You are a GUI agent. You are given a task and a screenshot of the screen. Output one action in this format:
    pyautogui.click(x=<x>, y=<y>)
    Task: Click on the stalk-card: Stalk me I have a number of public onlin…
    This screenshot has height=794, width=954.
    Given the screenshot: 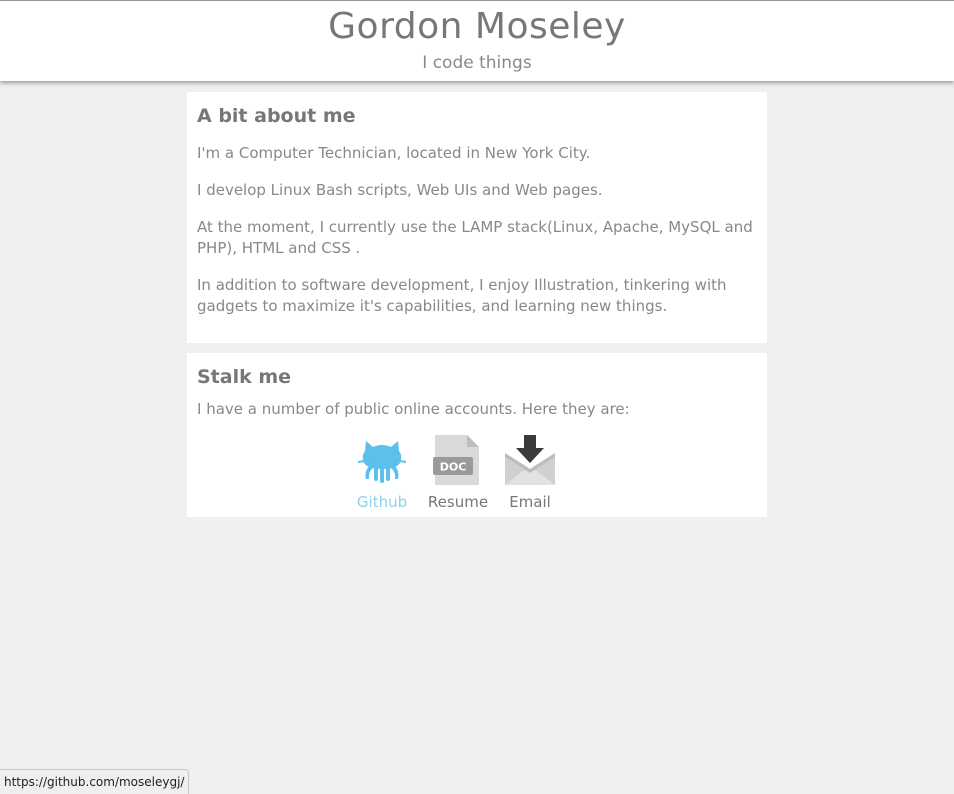 What is the action you would take?
    pyautogui.click(x=477, y=435)
    